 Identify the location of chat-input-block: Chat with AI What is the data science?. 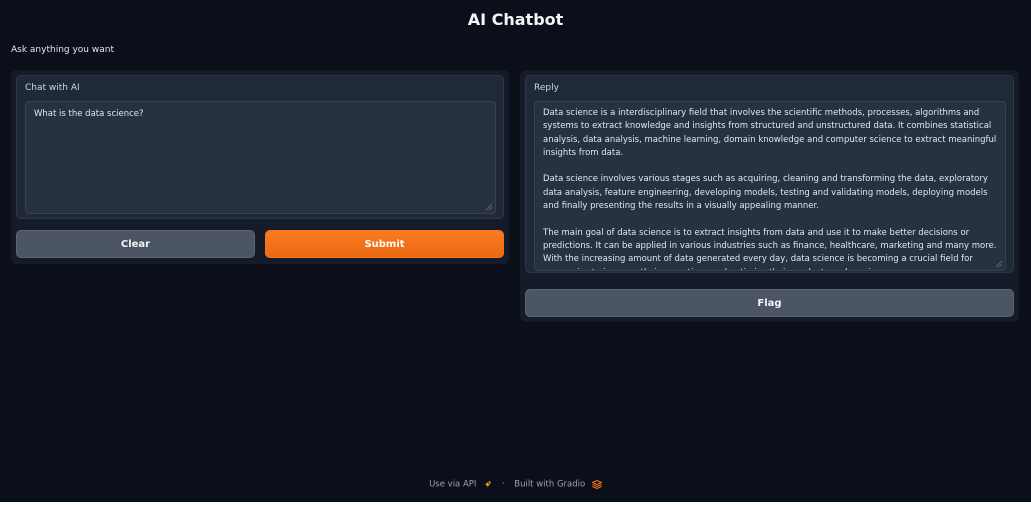
(260, 147).